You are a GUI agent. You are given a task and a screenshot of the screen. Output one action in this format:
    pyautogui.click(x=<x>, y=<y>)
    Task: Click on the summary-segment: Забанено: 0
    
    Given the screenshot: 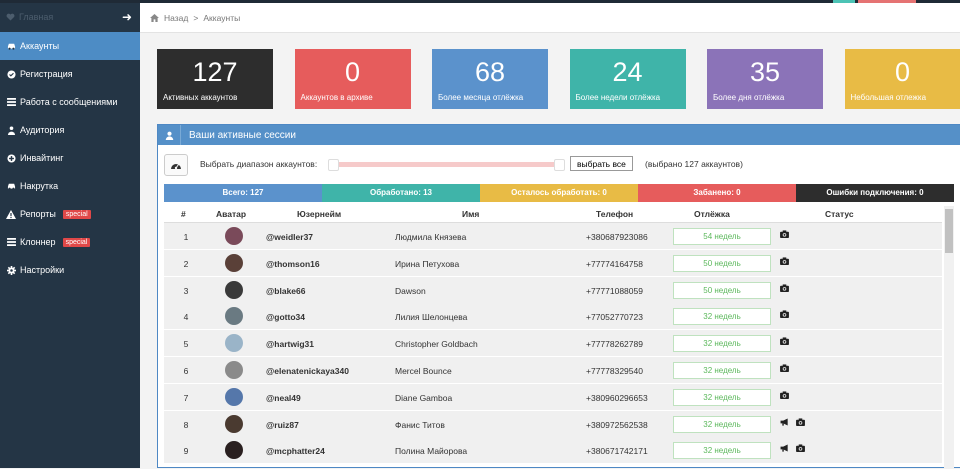 What is the action you would take?
    pyautogui.click(x=717, y=193)
    